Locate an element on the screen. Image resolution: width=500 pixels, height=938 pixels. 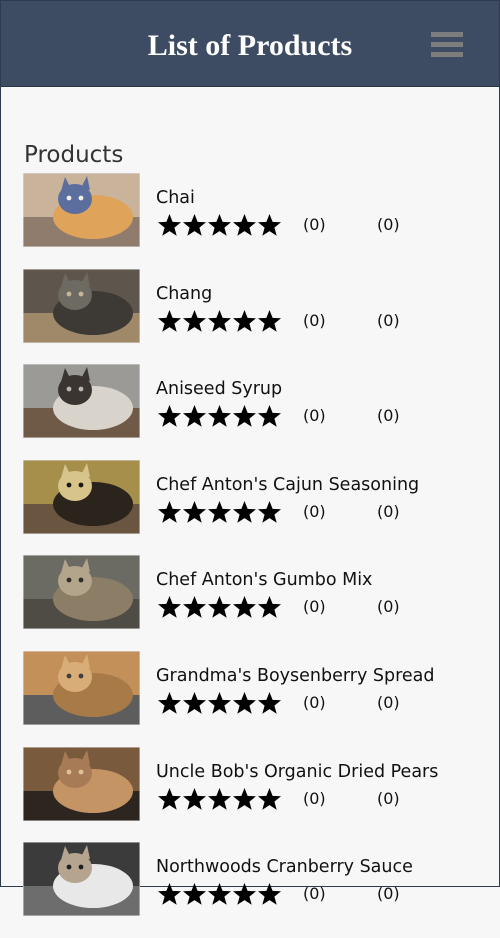
page-title: List of Products is located at coordinates (250, 45).